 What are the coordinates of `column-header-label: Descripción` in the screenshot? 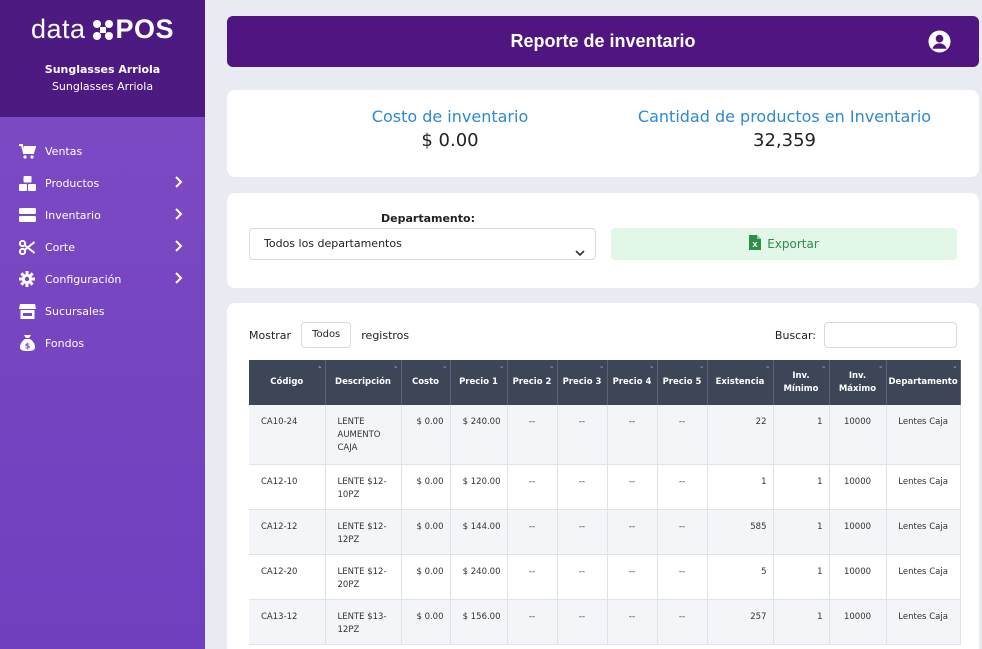 It's located at (363, 382).